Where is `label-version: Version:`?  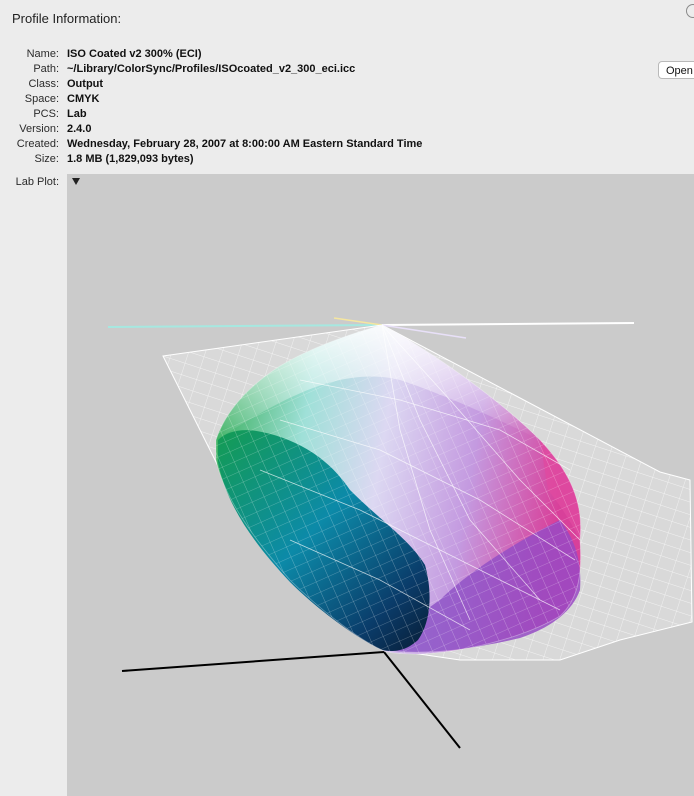
label-version: Version: is located at coordinates (39, 129).